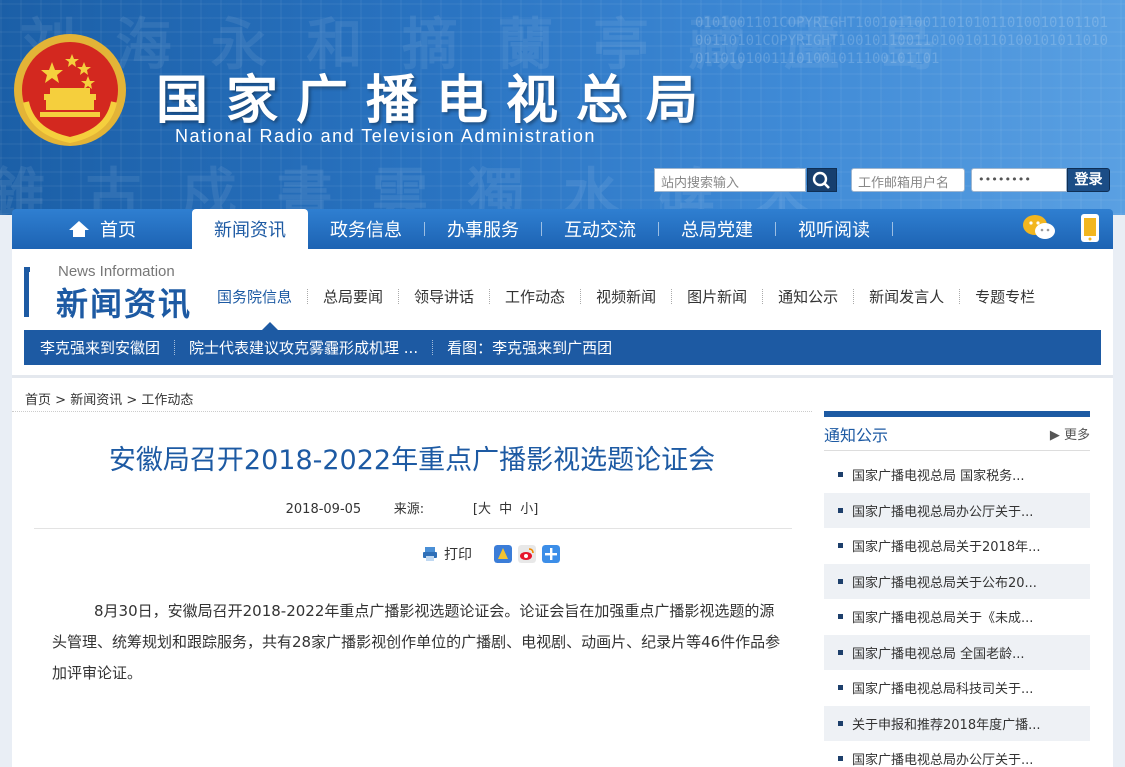 The image size is (1125, 767). I want to click on site-search-input: 站内搜索输入, so click(730, 180).